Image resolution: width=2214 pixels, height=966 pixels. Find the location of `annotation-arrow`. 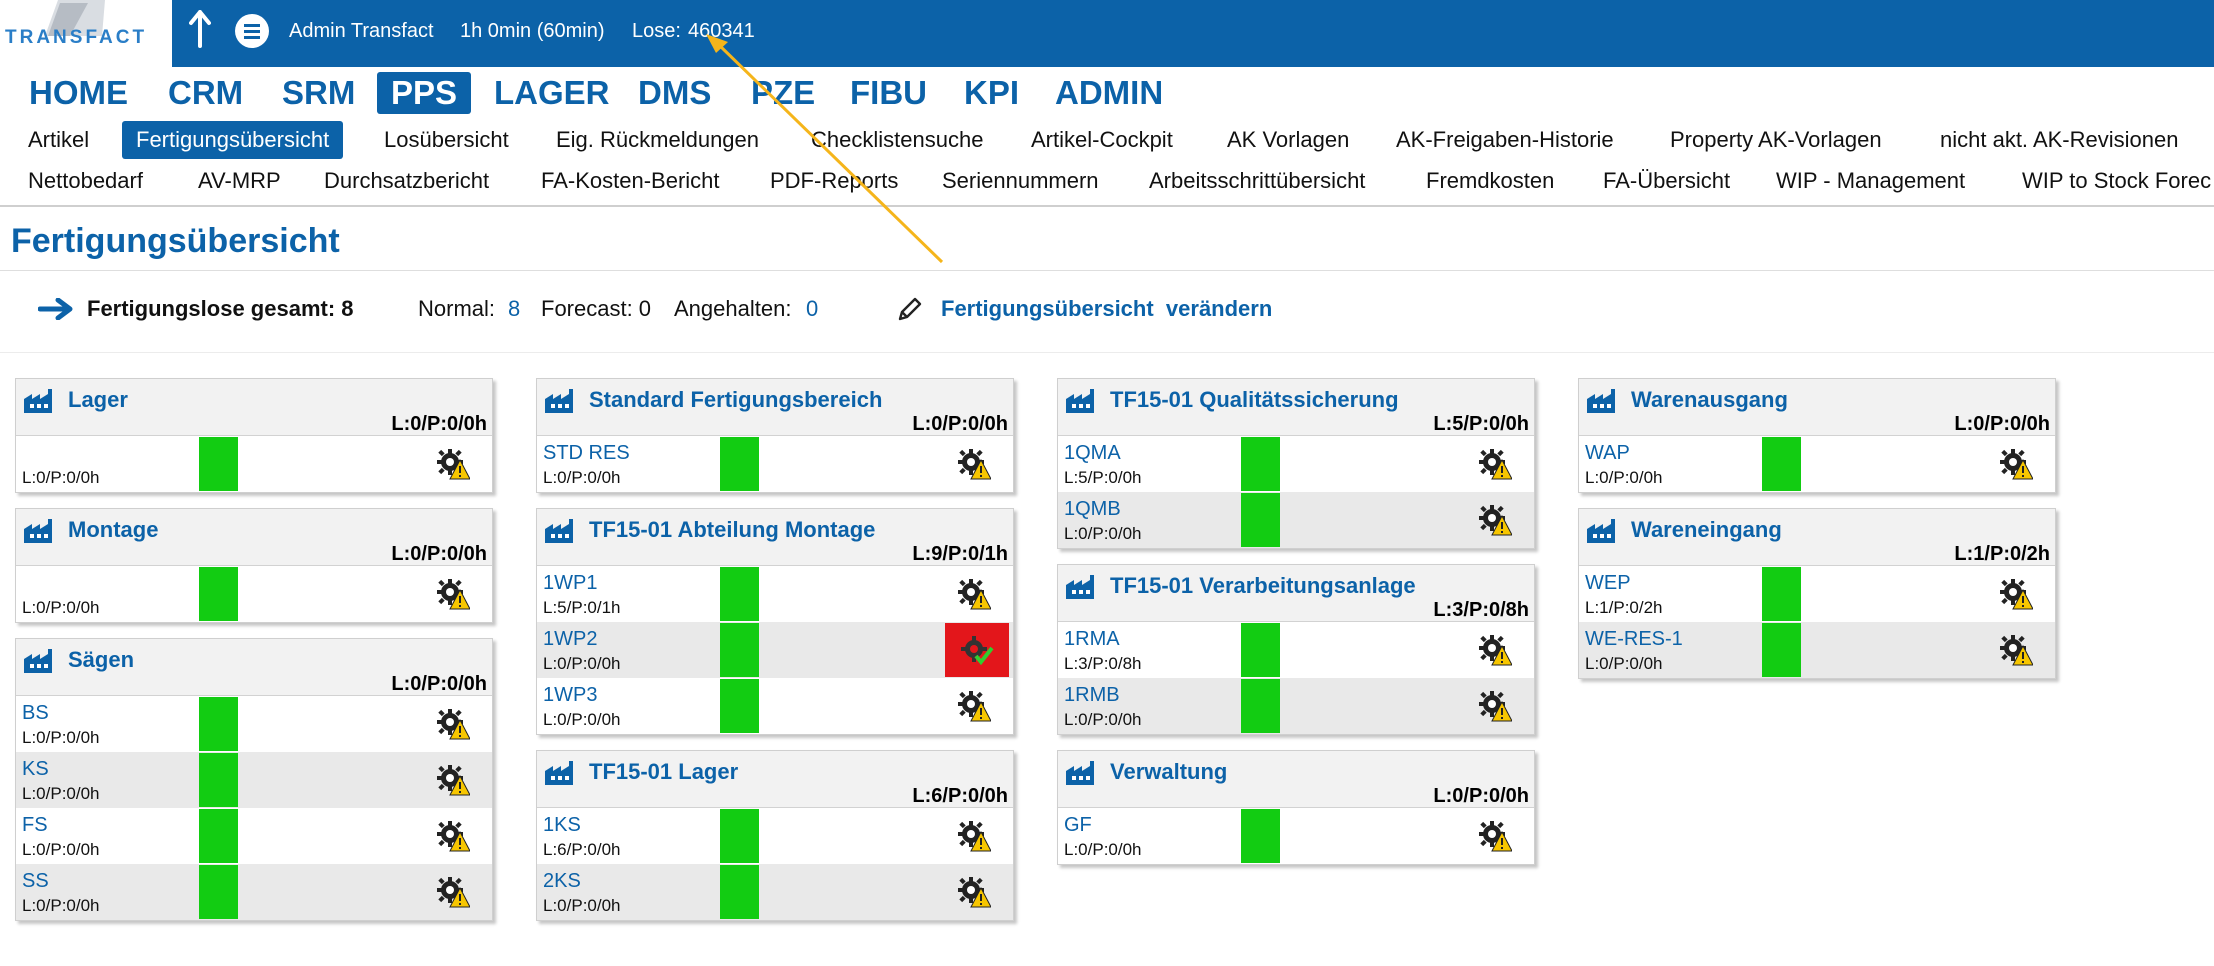

annotation-arrow is located at coordinates (825, 149).